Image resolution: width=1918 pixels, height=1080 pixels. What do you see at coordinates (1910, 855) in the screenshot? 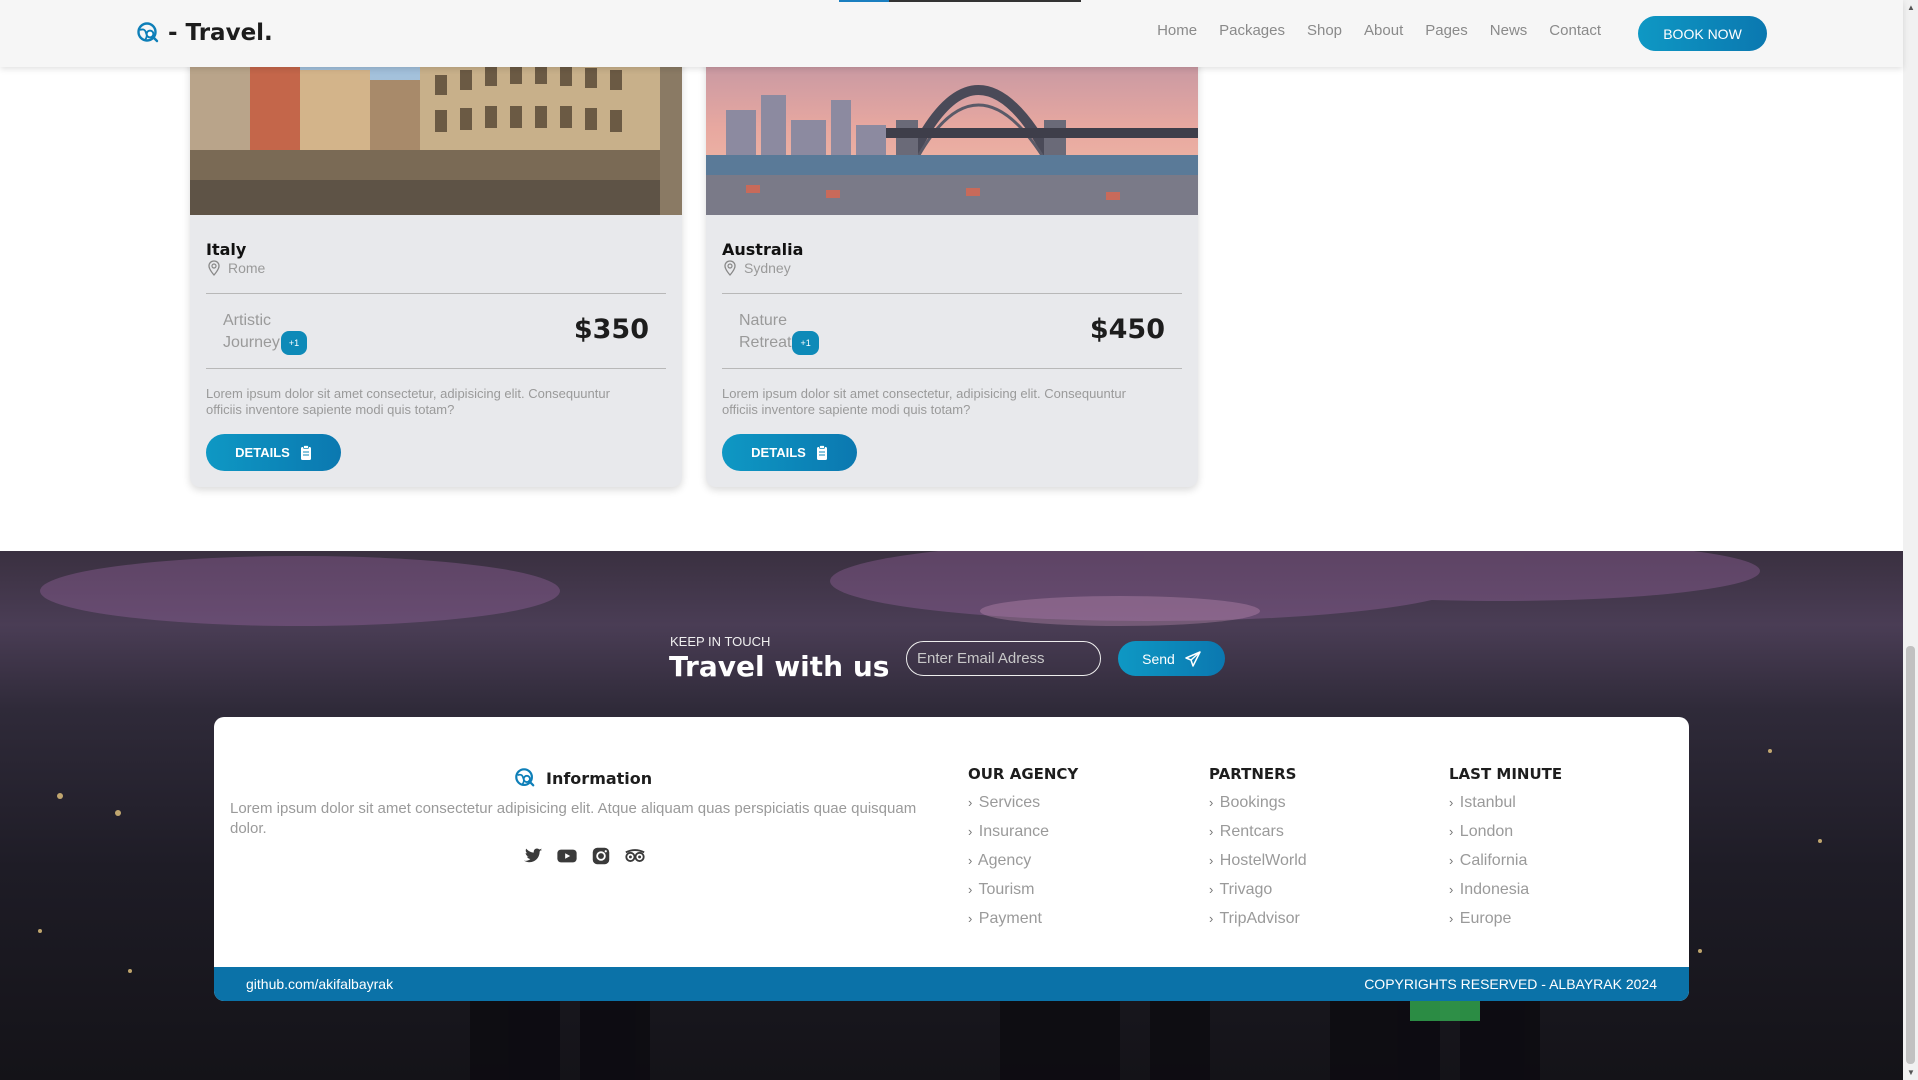
I see `scrollbar-thumb` at bounding box center [1910, 855].